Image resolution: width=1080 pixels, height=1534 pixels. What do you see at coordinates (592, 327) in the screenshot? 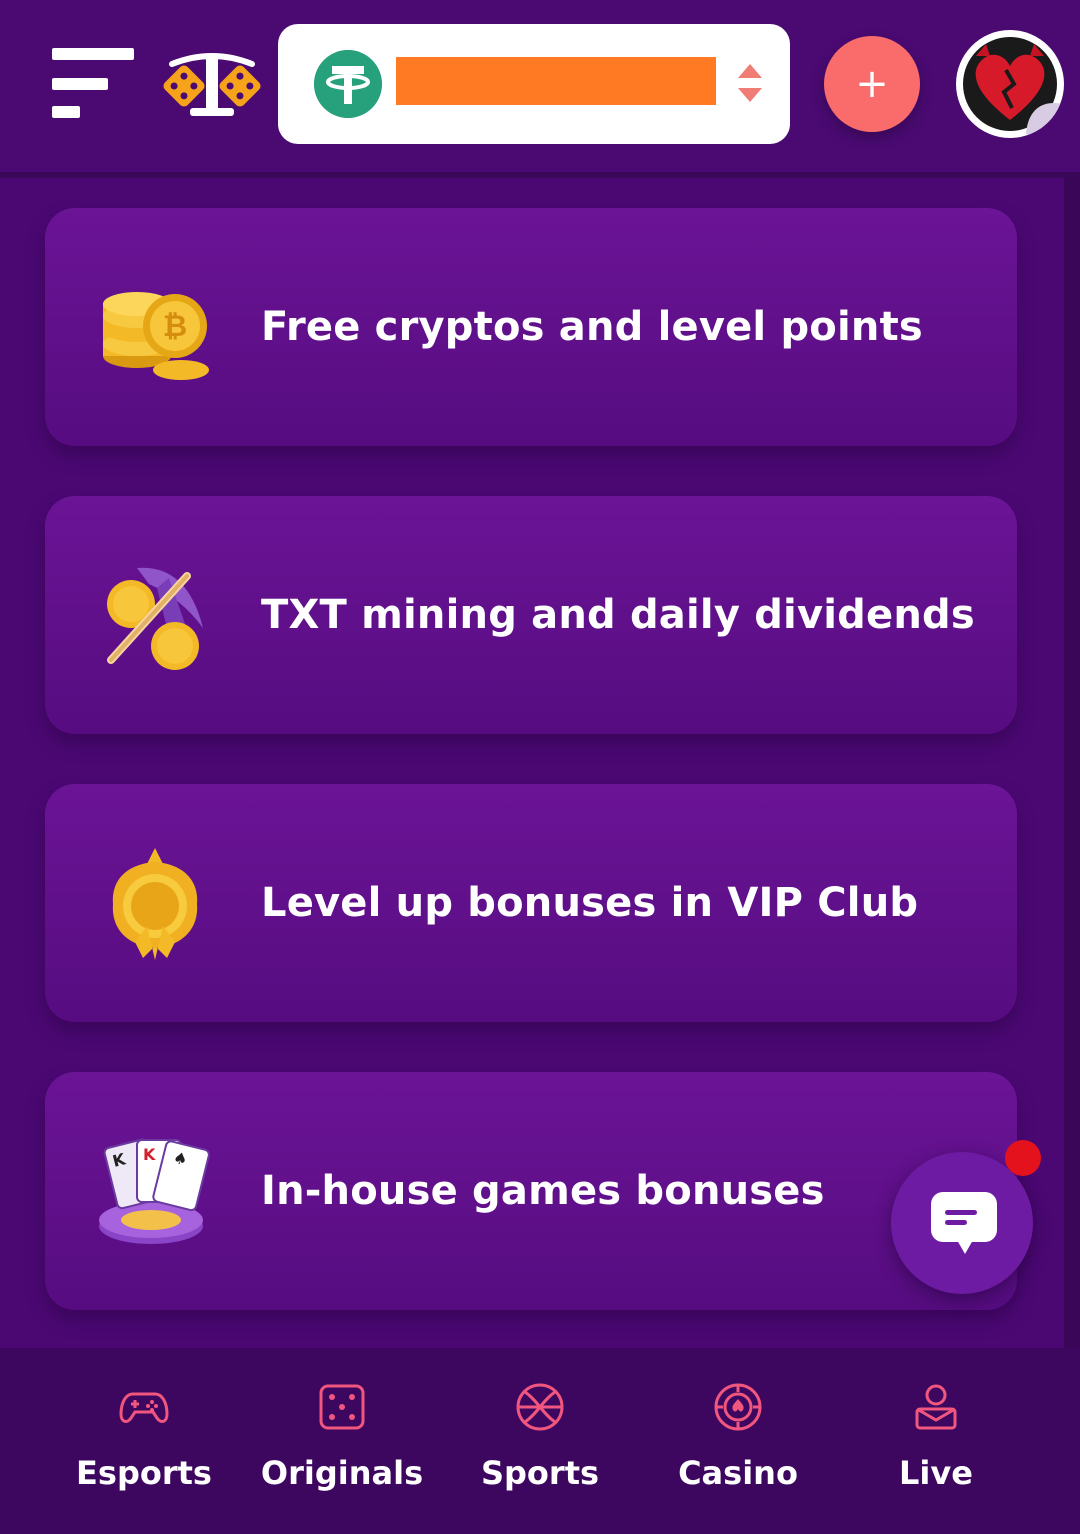
I see `feature-label: Free cryptos and level points` at bounding box center [592, 327].